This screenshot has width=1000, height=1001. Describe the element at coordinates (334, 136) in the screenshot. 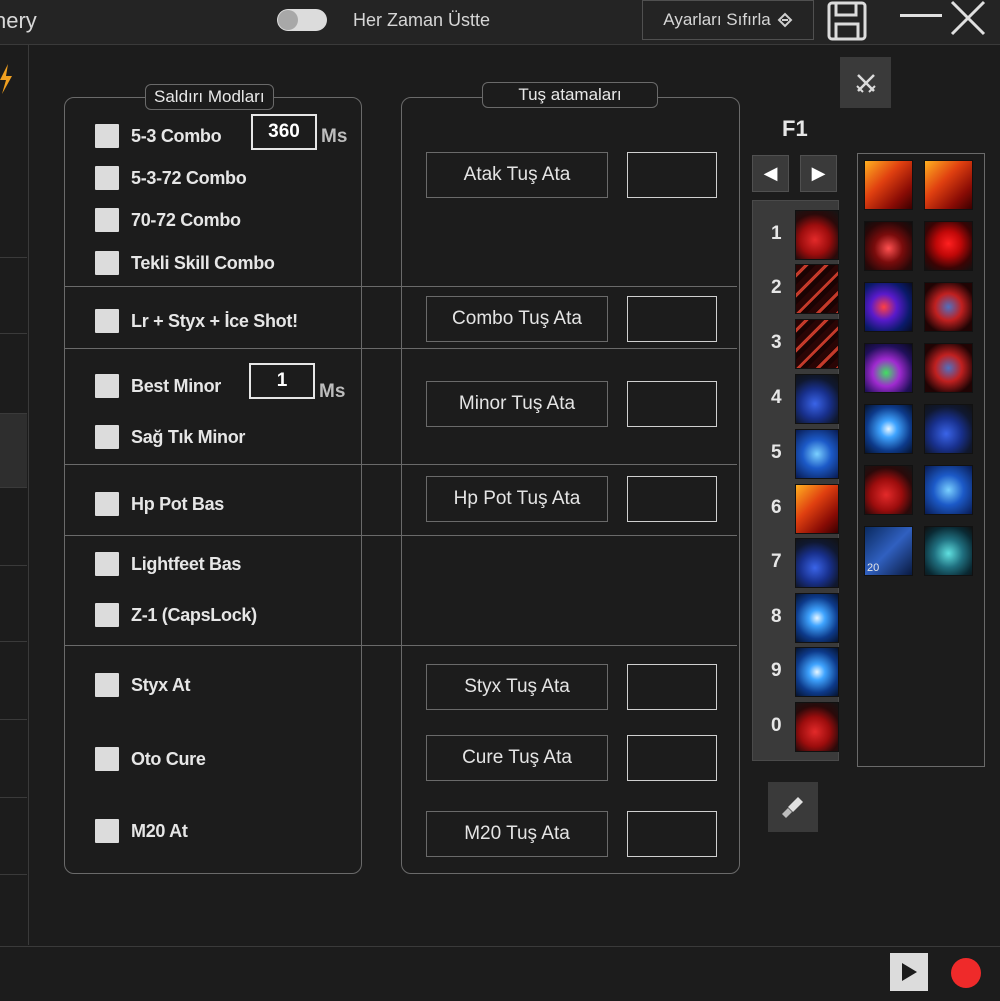

I see `combo-delay-unit: Ms` at that location.